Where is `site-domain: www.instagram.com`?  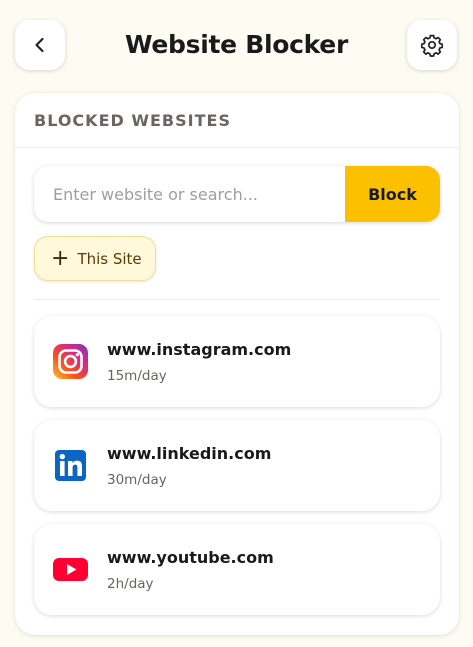 site-domain: www.instagram.com is located at coordinates (199, 349).